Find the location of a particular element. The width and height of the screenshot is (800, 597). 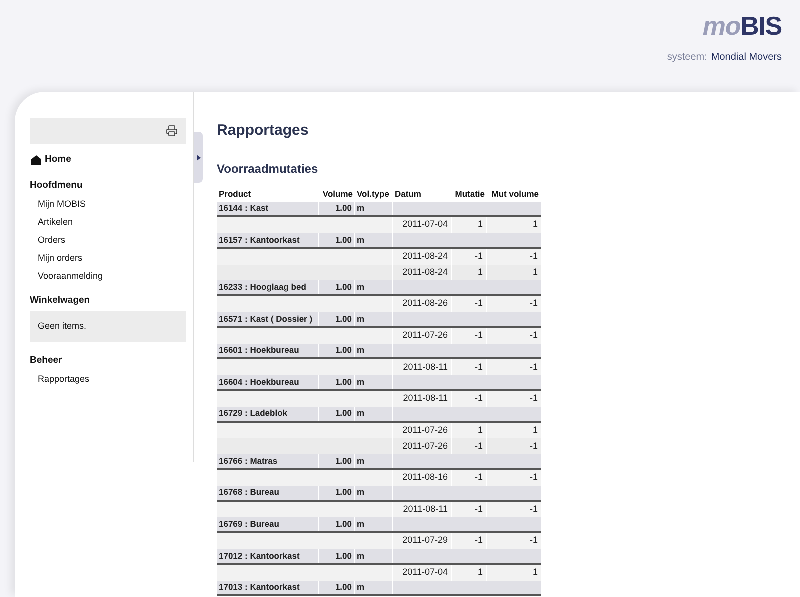

column-header: Product is located at coordinates (235, 194).